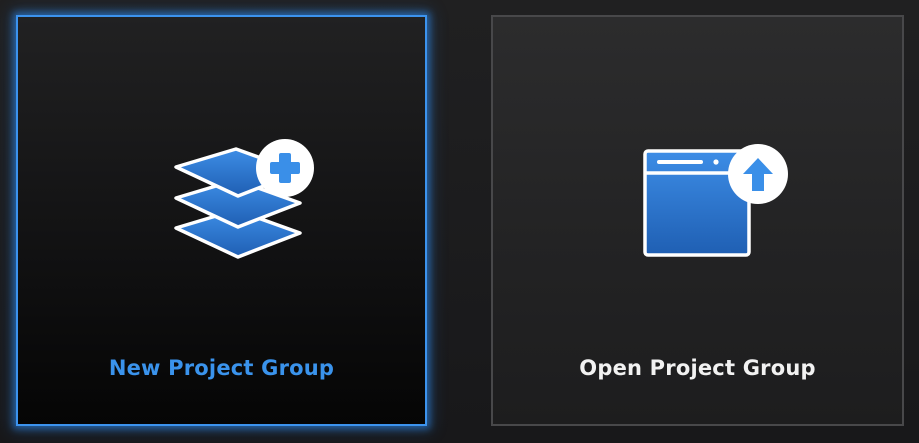 The width and height of the screenshot is (919, 443). I want to click on window-upload-icon, so click(715, 200).